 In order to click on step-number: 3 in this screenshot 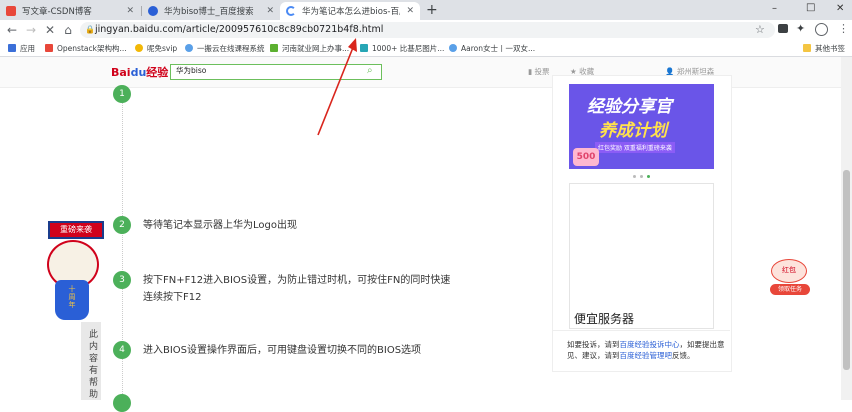, I will do `click(122, 280)`.